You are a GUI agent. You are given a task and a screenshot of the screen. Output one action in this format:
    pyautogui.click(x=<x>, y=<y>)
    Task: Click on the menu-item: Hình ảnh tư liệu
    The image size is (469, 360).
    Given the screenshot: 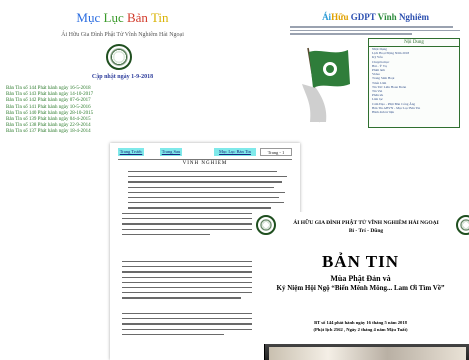 What is the action you would take?
    pyautogui.click(x=414, y=112)
    